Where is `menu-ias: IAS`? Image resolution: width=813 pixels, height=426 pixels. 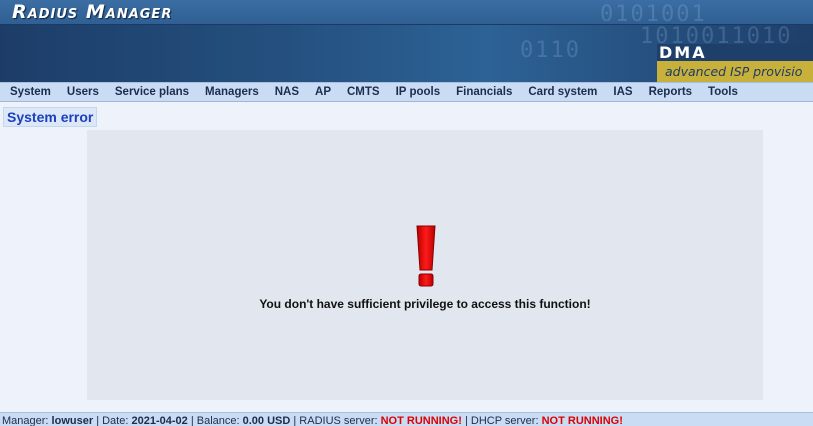 menu-ias: IAS is located at coordinates (622, 92).